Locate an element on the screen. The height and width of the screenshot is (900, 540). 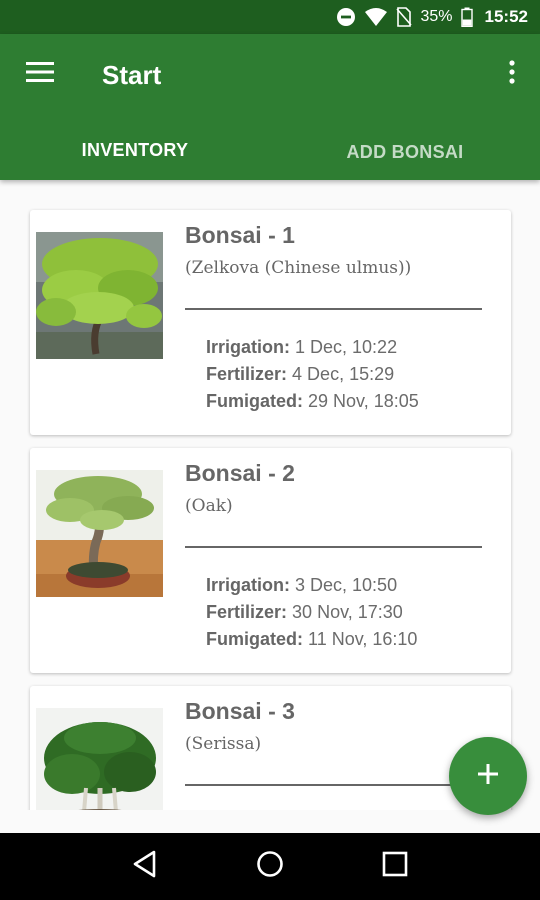
fumigated-value: 29 Nov, 18:05 is located at coordinates (363, 401).